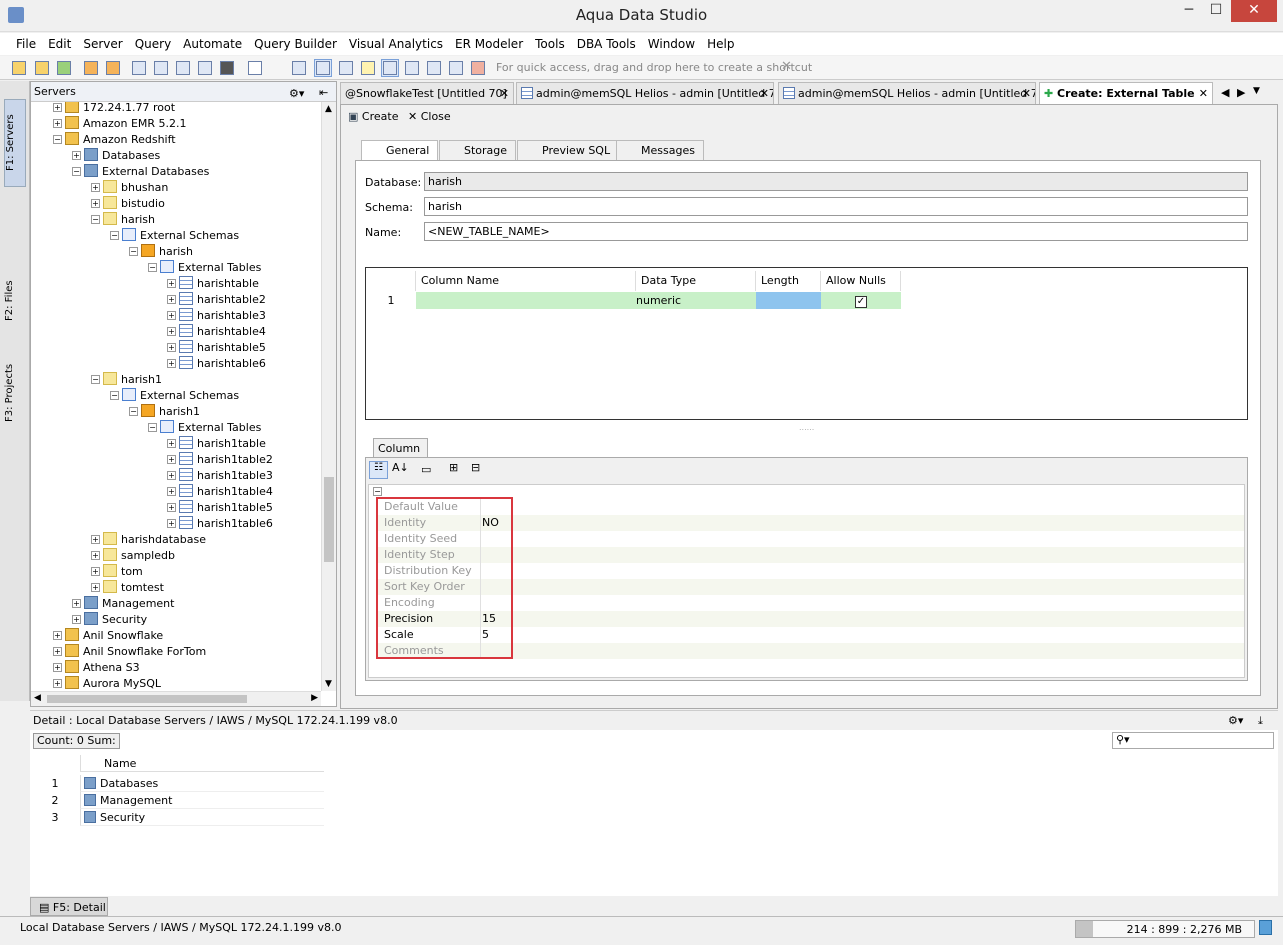  Describe the element at coordinates (212, 44) in the screenshot. I see `menu-automate: Automate` at that location.